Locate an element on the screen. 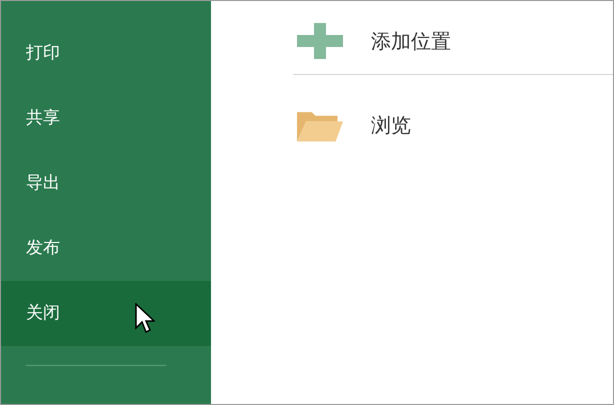 The height and width of the screenshot is (405, 614). location-item: 添加位置 is located at coordinates (453, 41).